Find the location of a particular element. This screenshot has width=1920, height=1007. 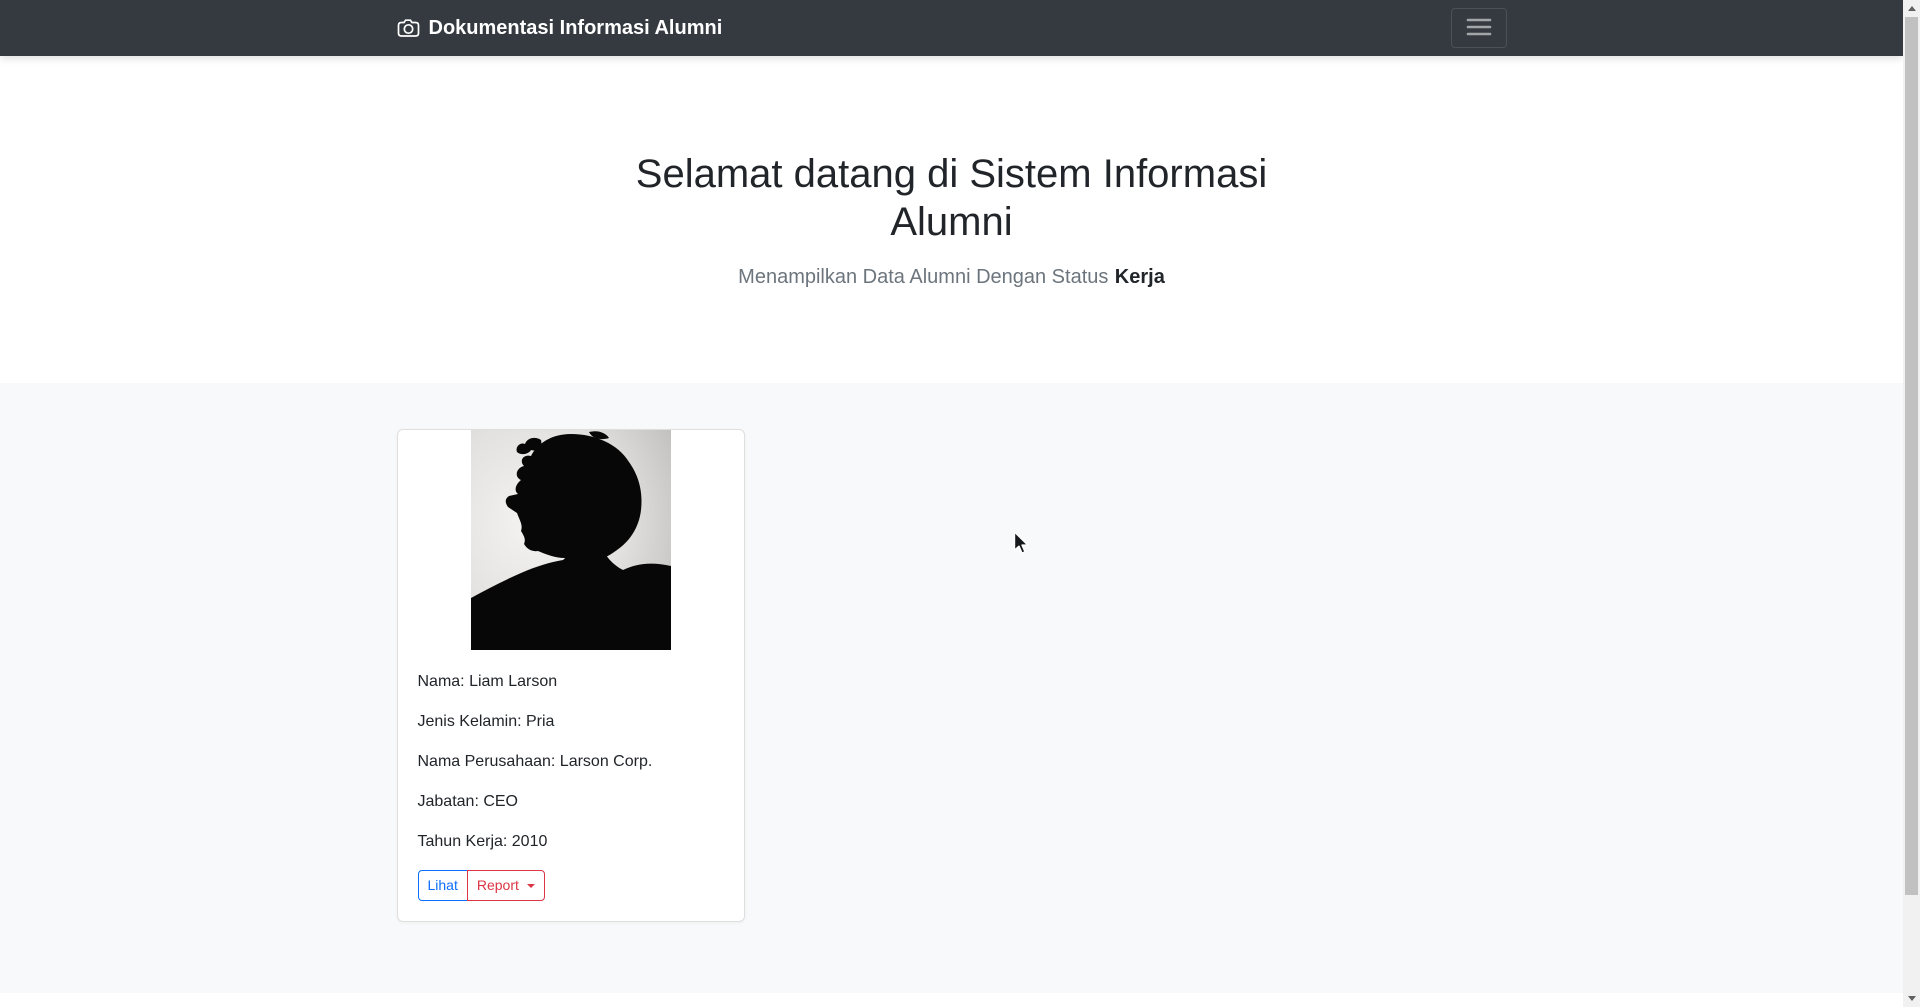

navbar-brand-label: Dokumentasi Informasi Alumni is located at coordinates (575, 27).